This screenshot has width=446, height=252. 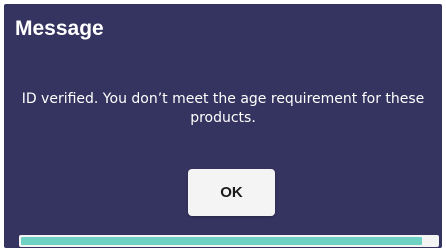 What do you see at coordinates (231, 192) in the screenshot?
I see `ok-button: OK` at bounding box center [231, 192].